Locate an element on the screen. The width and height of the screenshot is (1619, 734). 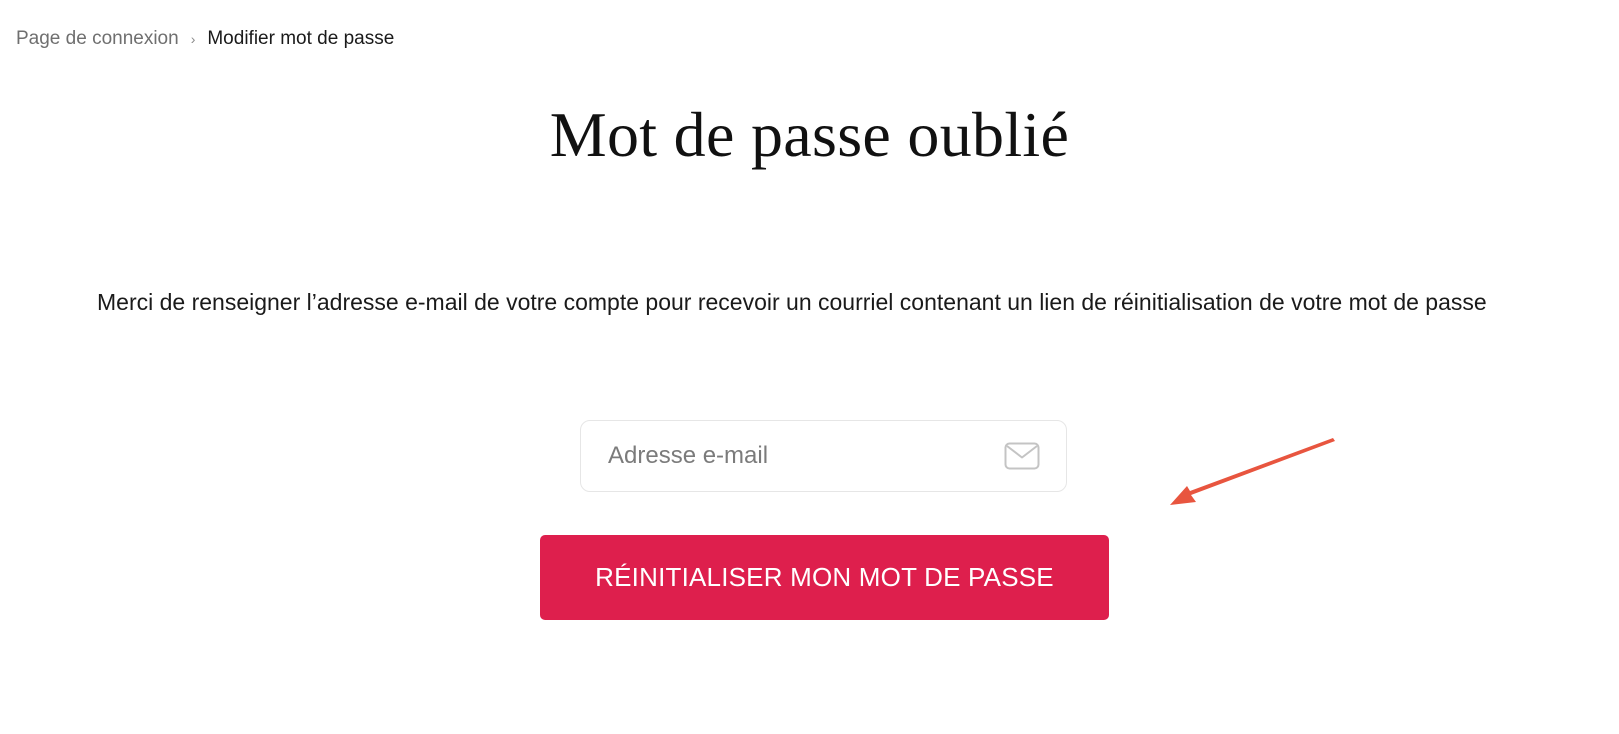
email-field is located at coordinates (823, 456).